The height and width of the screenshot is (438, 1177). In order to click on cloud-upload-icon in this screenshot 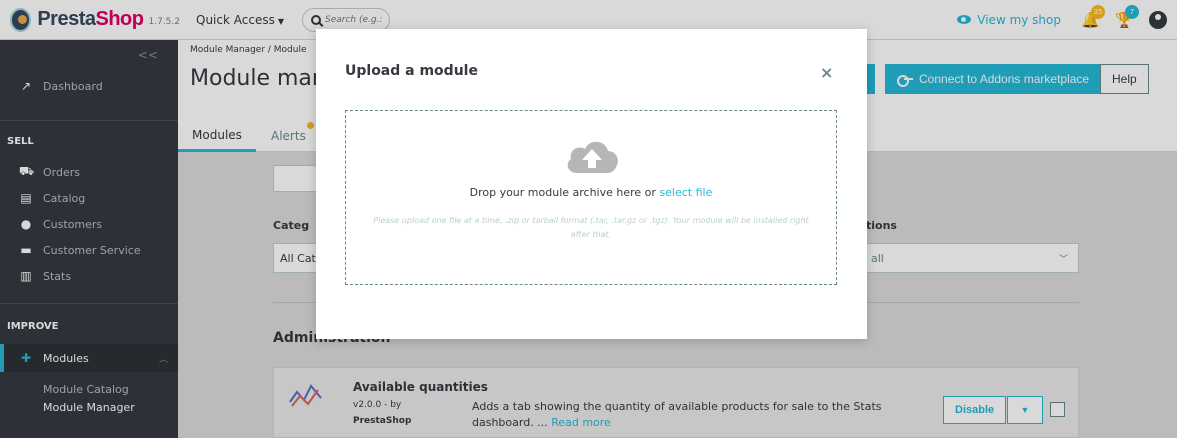, I will do `click(592, 157)`.